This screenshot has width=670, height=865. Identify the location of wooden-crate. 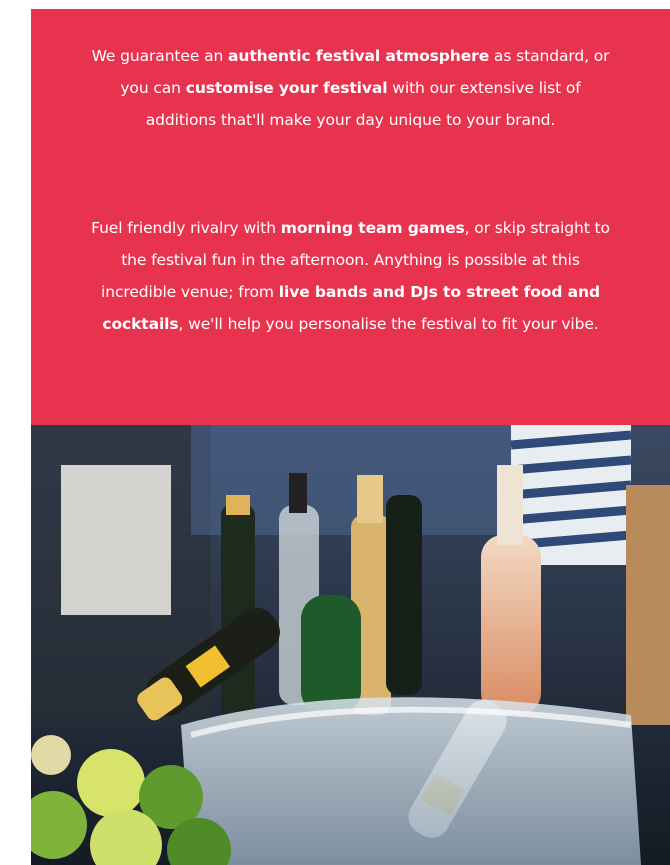
(648, 605).